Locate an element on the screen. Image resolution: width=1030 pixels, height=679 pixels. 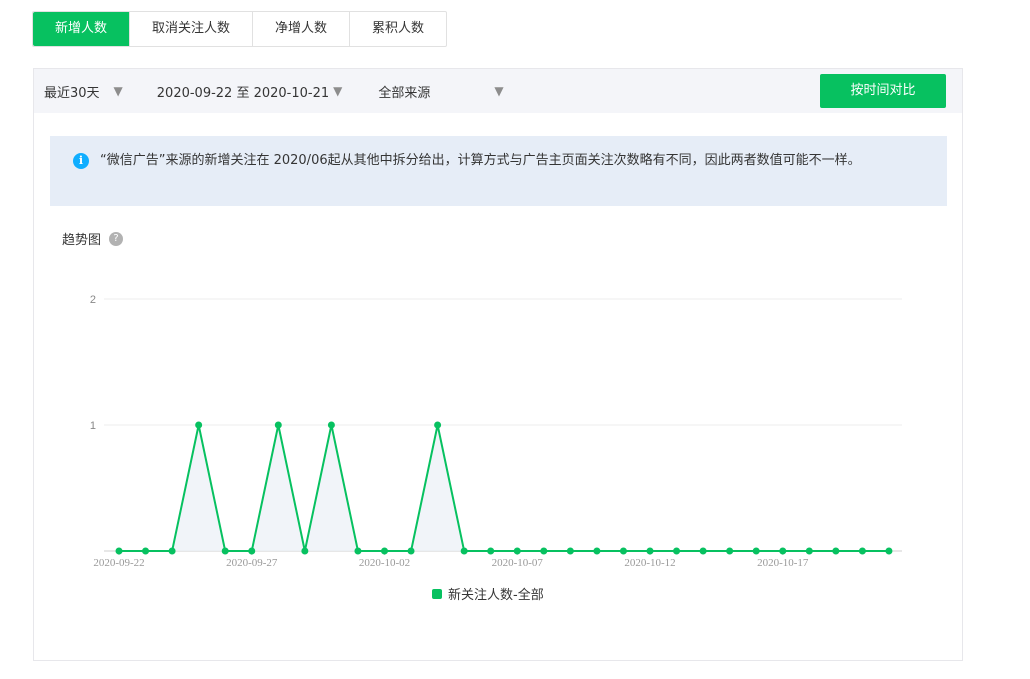
tab-new-followers: 新增人数 is located at coordinates (81, 29).